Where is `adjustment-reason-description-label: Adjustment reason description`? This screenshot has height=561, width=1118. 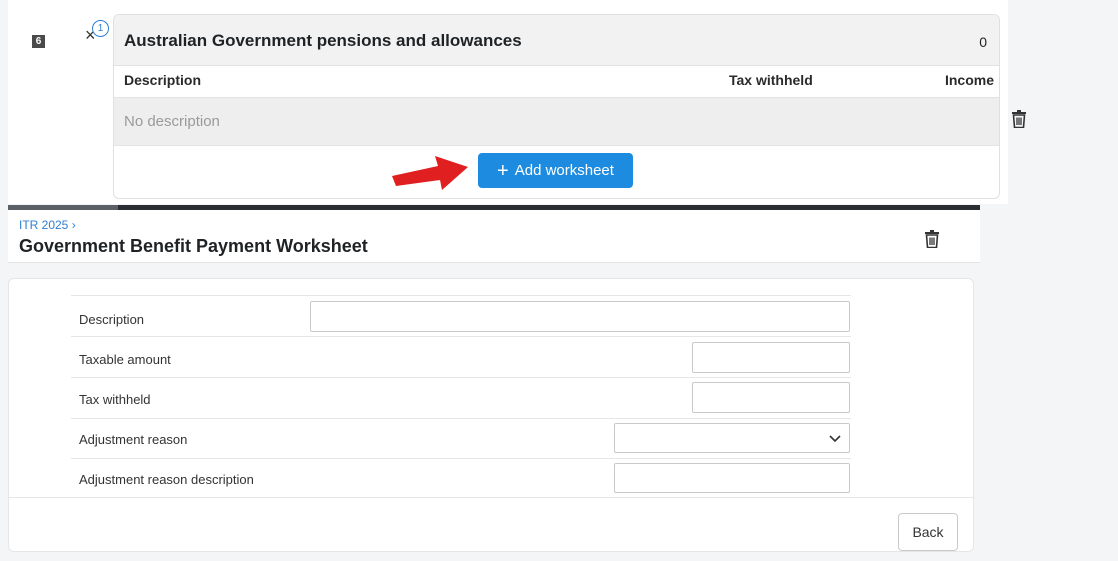
adjustment-reason-description-label: Adjustment reason description is located at coordinates (166, 479).